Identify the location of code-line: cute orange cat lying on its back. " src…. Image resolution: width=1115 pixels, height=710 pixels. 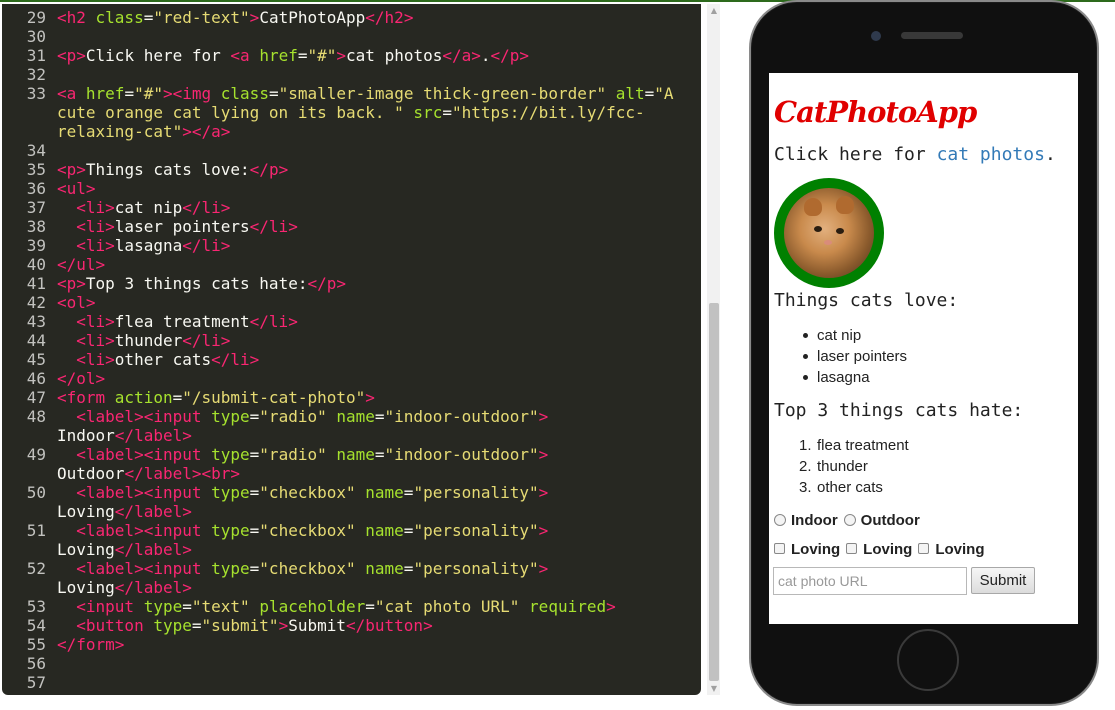
(351, 112).